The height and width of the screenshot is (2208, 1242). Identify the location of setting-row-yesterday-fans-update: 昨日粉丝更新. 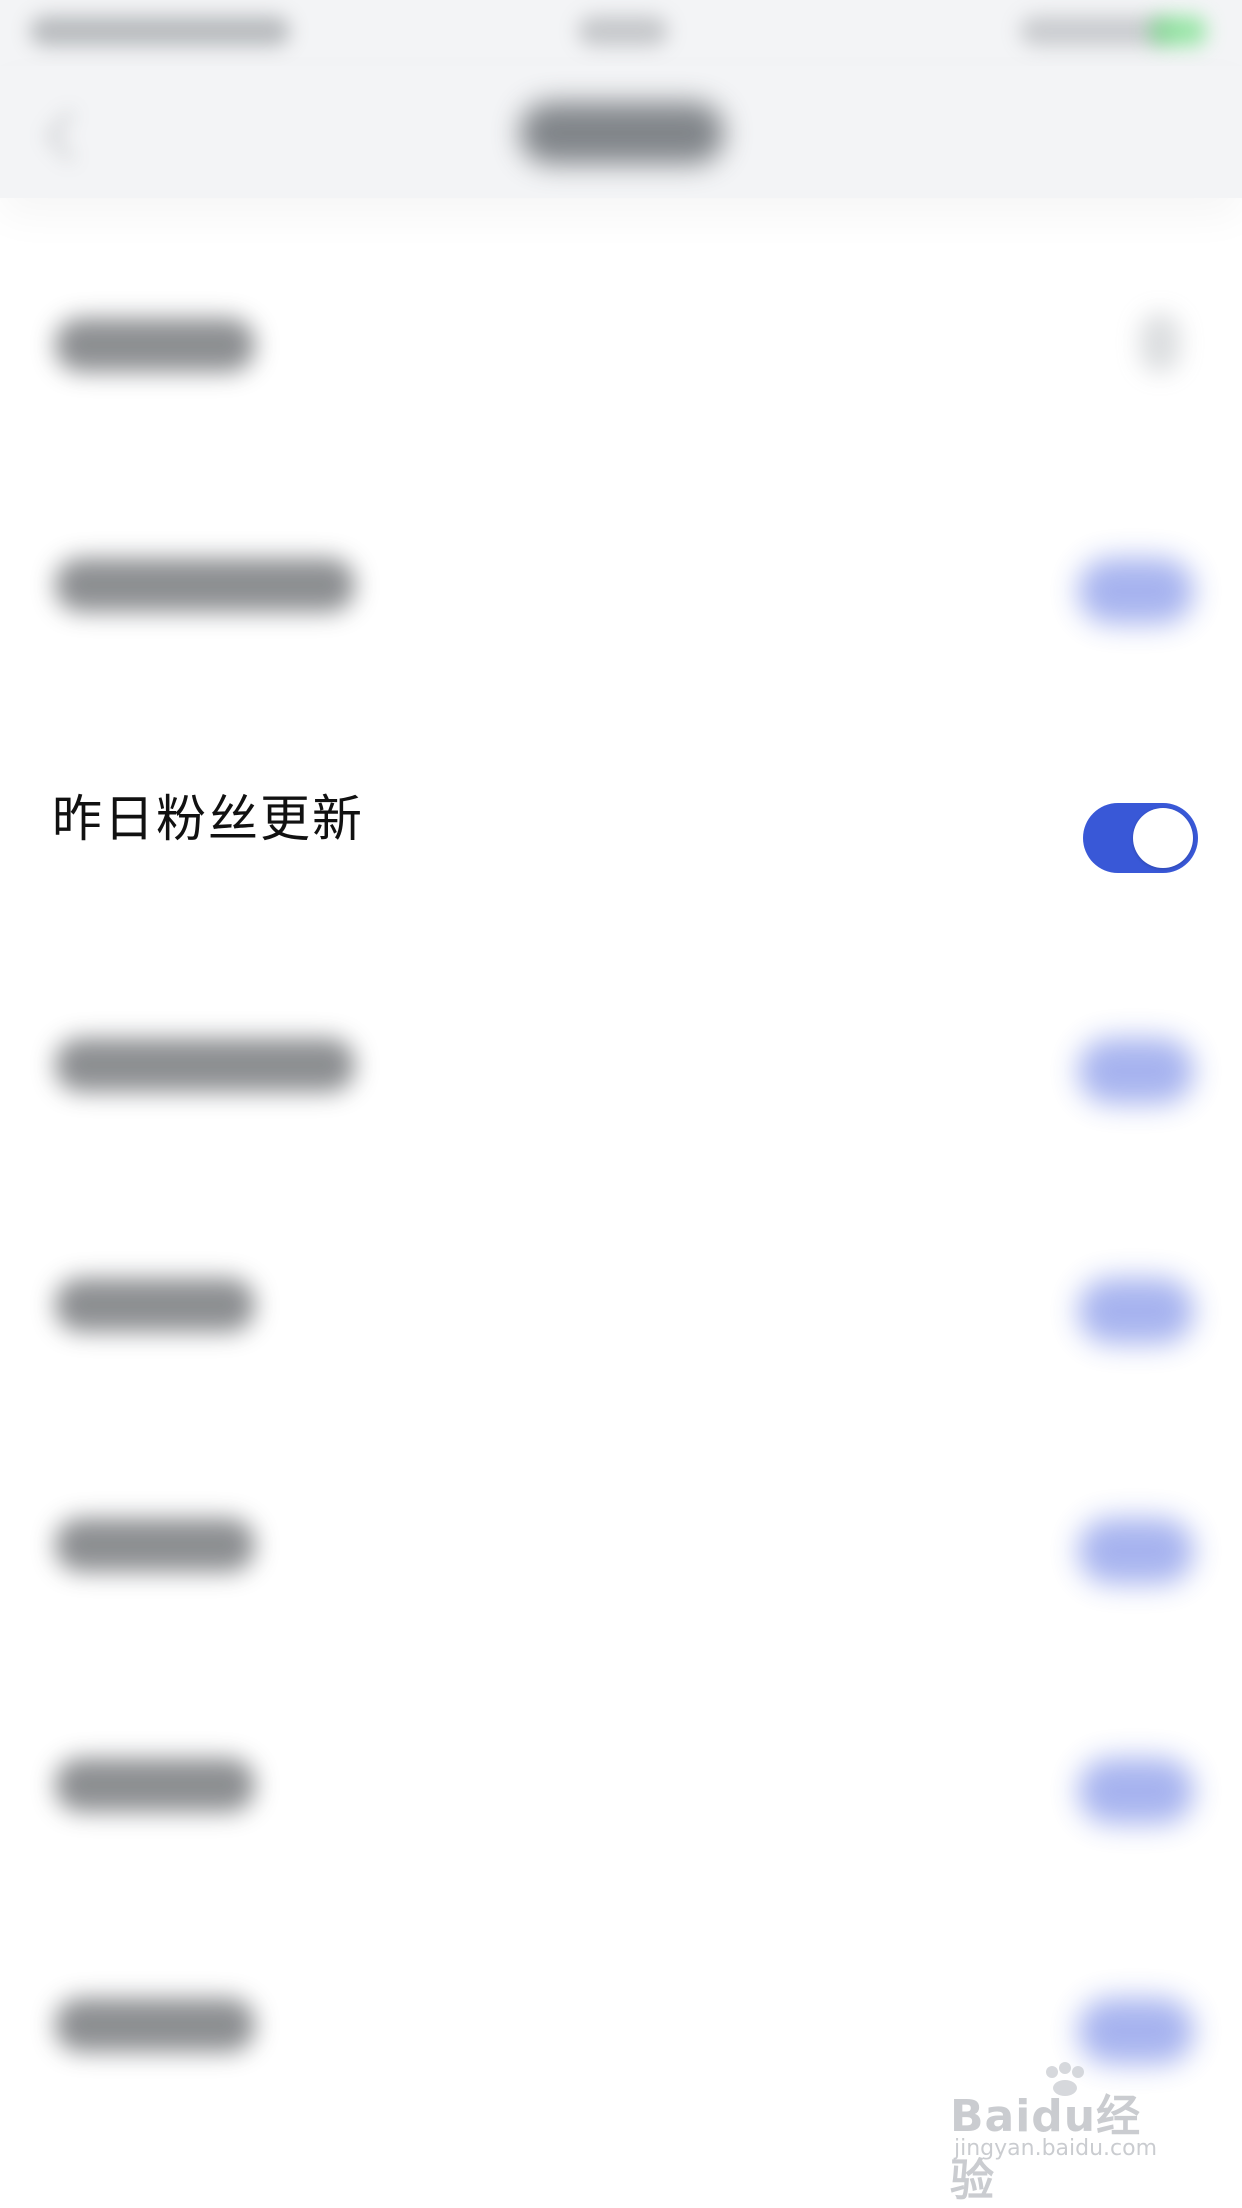
(621, 830).